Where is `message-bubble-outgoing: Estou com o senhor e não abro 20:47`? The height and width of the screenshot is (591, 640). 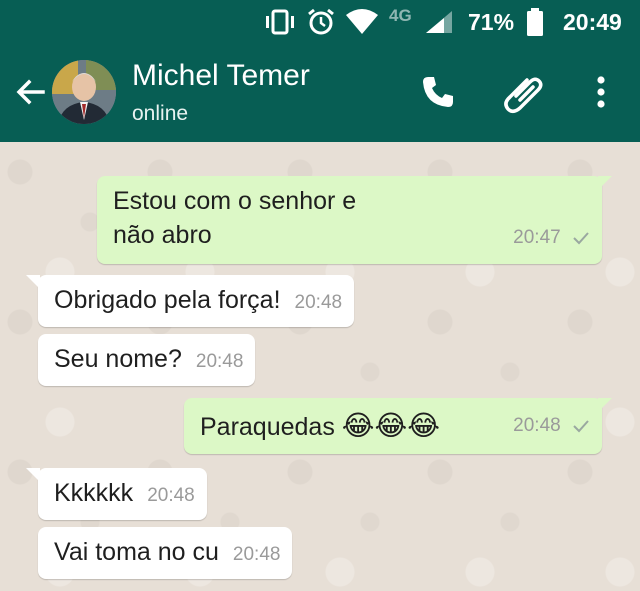
message-bubble-outgoing: Estou com o senhor e não abro 20:47 is located at coordinates (354, 220).